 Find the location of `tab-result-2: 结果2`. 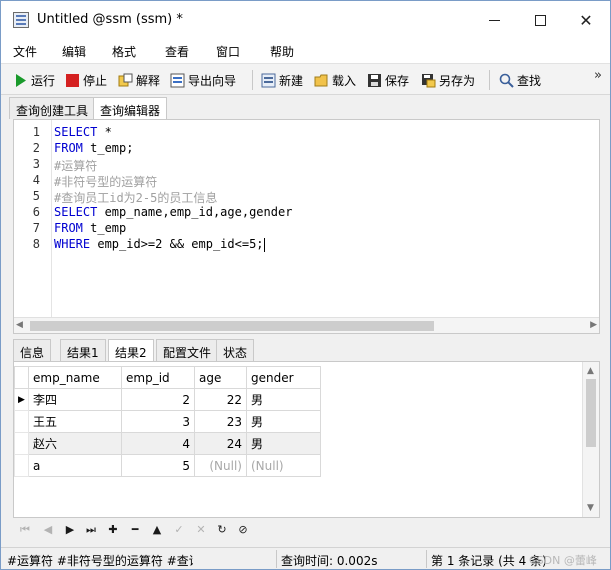

tab-result-2: 结果2 is located at coordinates (131, 350).